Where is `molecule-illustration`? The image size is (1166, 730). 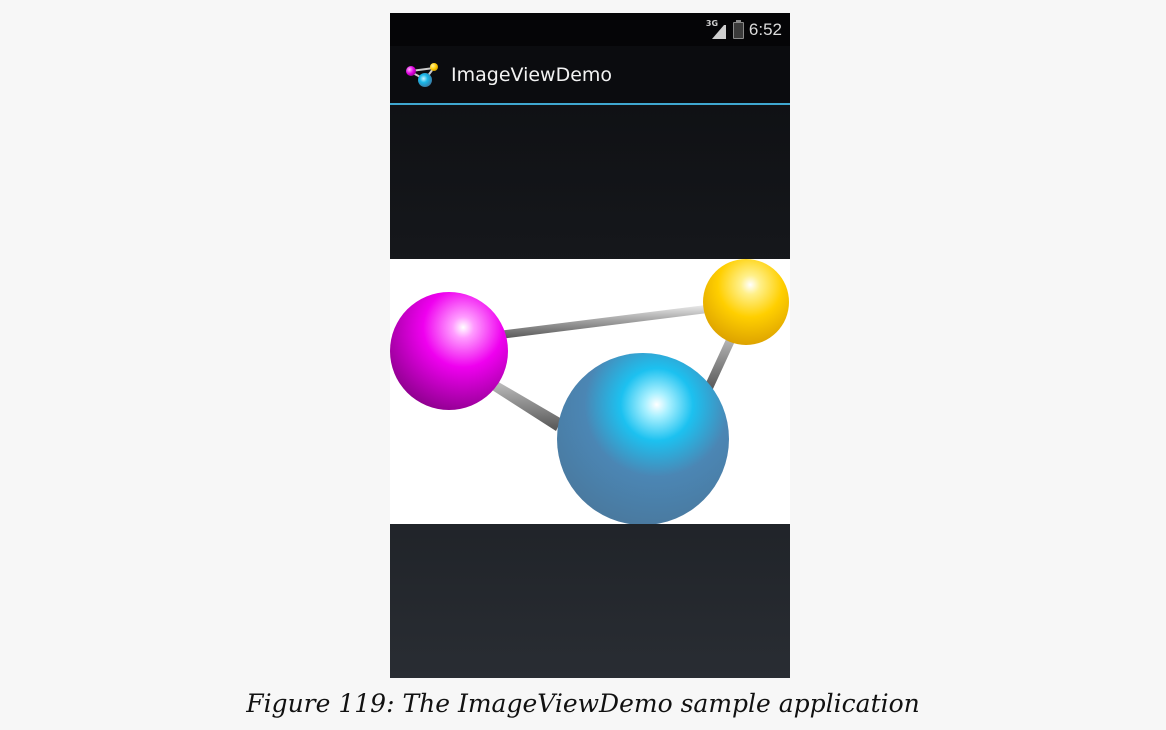
molecule-illustration is located at coordinates (589, 391).